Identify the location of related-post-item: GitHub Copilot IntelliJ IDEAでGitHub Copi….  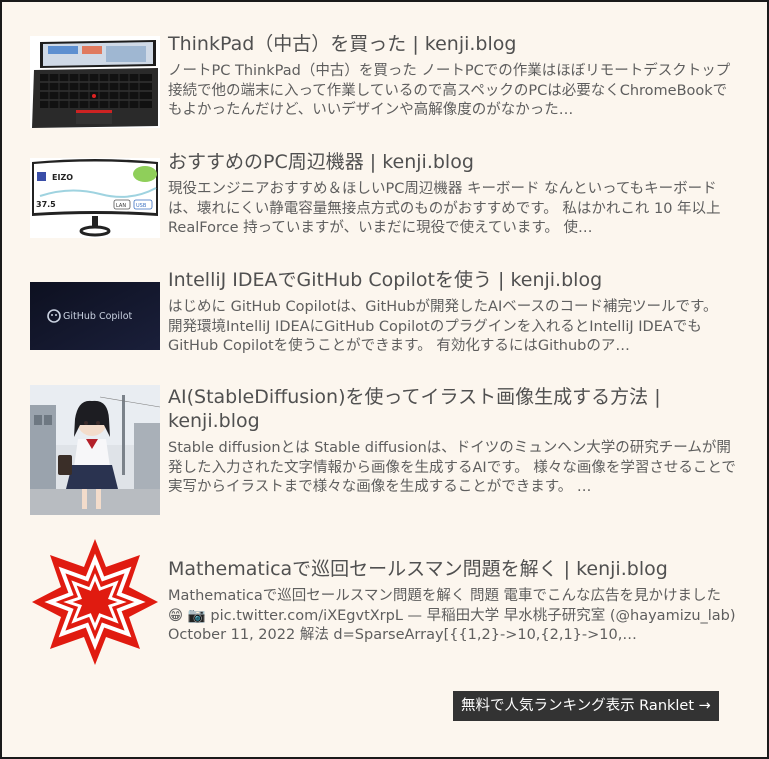
(383, 316).